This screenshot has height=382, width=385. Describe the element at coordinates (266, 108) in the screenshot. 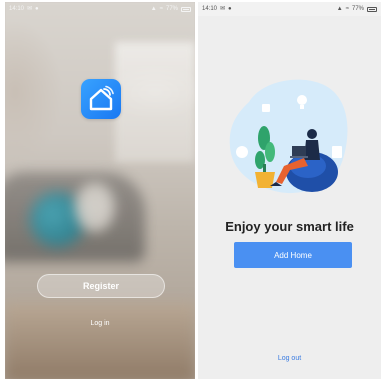

I see `smart-device-icon` at that location.